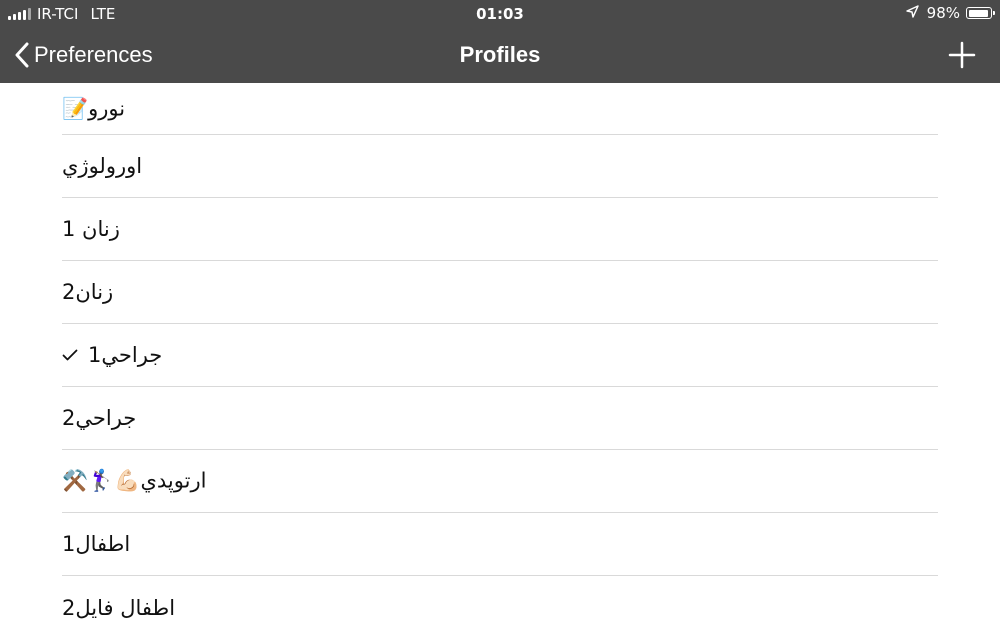  I want to click on profile-row: جراحي2, so click(500, 418).